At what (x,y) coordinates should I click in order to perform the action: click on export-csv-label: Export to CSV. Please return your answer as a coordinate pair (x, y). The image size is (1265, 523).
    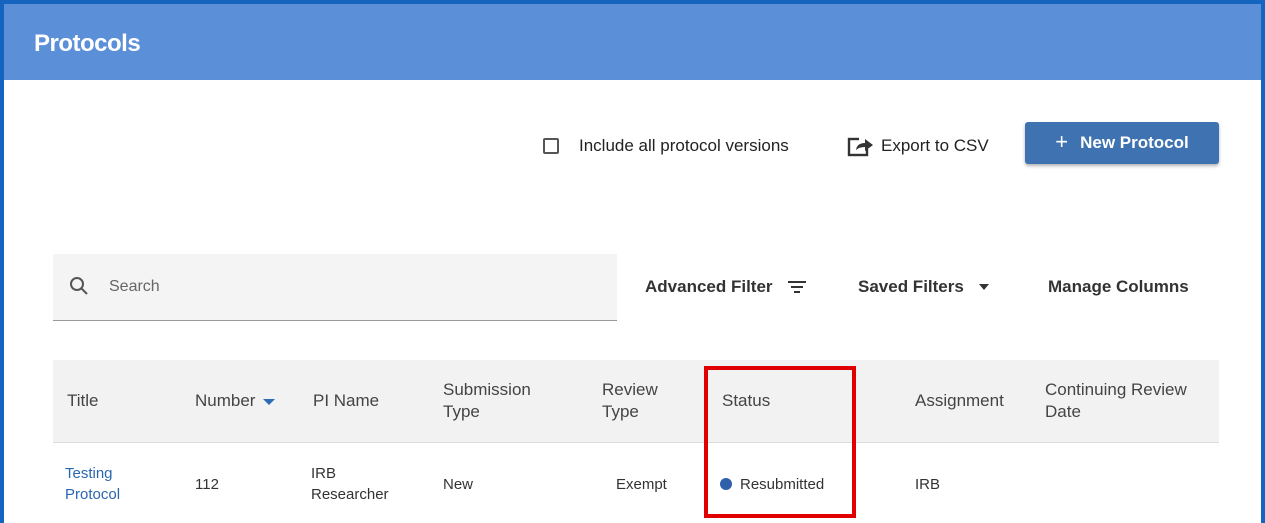
    Looking at the image, I should click on (935, 145).